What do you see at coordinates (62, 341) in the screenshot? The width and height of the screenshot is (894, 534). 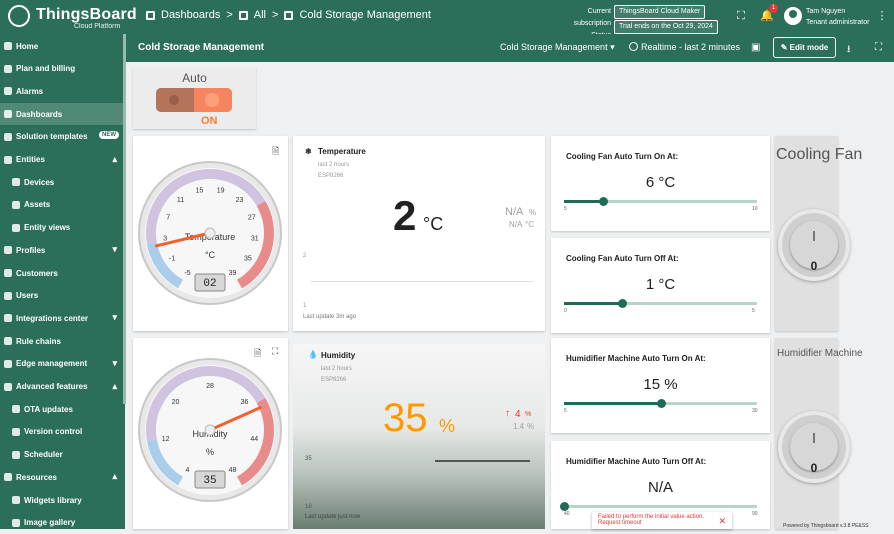 I see `sidebar-item-rule-chains: Rule chains` at bounding box center [62, 341].